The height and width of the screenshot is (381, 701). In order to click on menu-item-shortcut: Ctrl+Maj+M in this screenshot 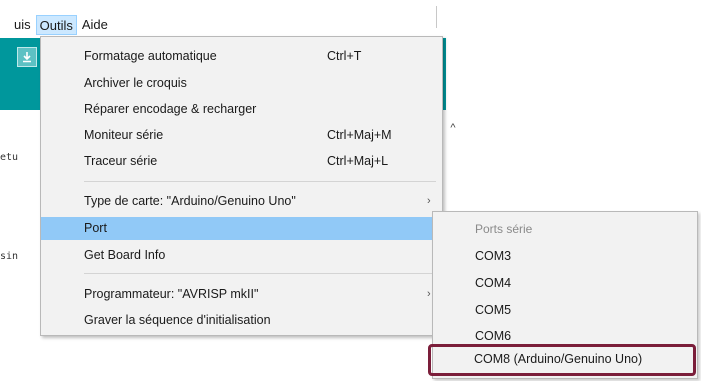, I will do `click(359, 135)`.